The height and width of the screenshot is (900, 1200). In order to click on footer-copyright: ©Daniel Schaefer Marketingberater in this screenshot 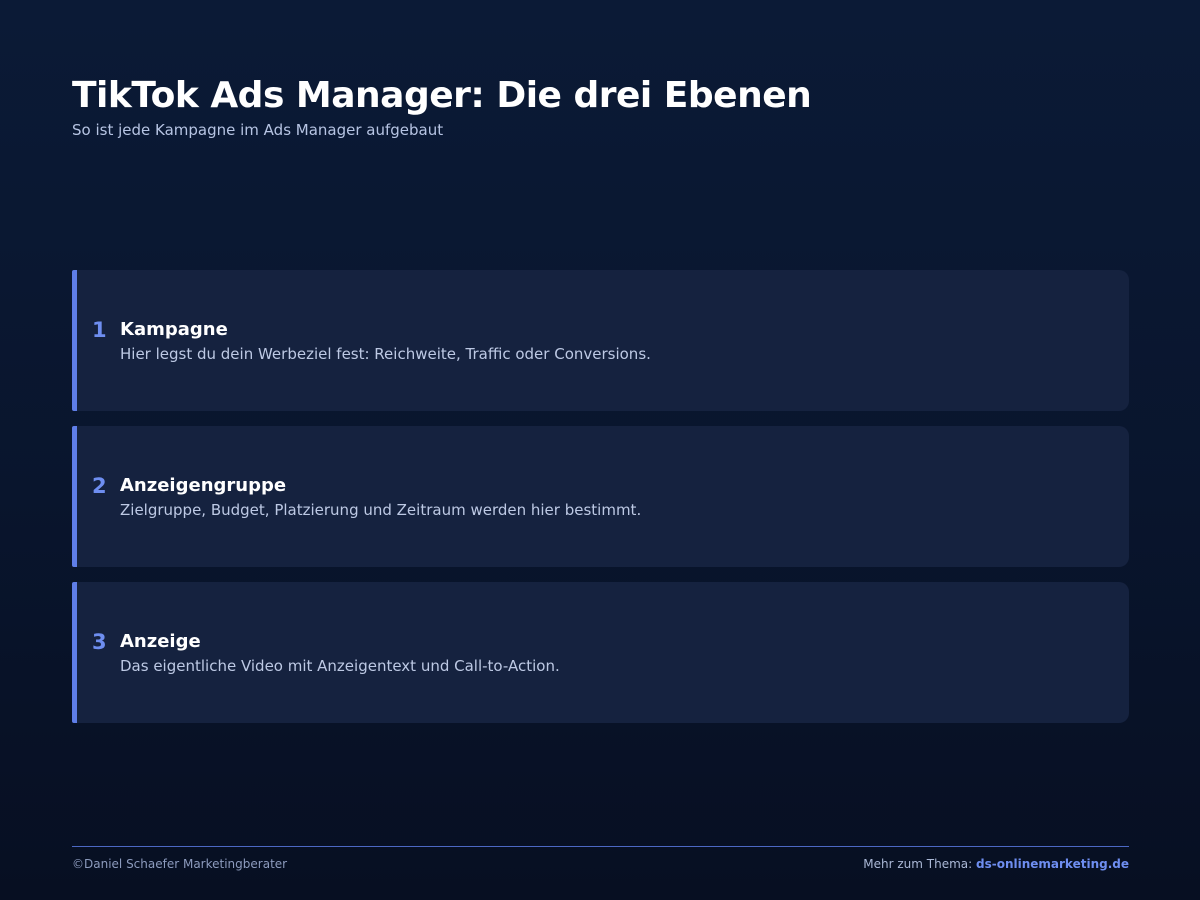, I will do `click(180, 864)`.